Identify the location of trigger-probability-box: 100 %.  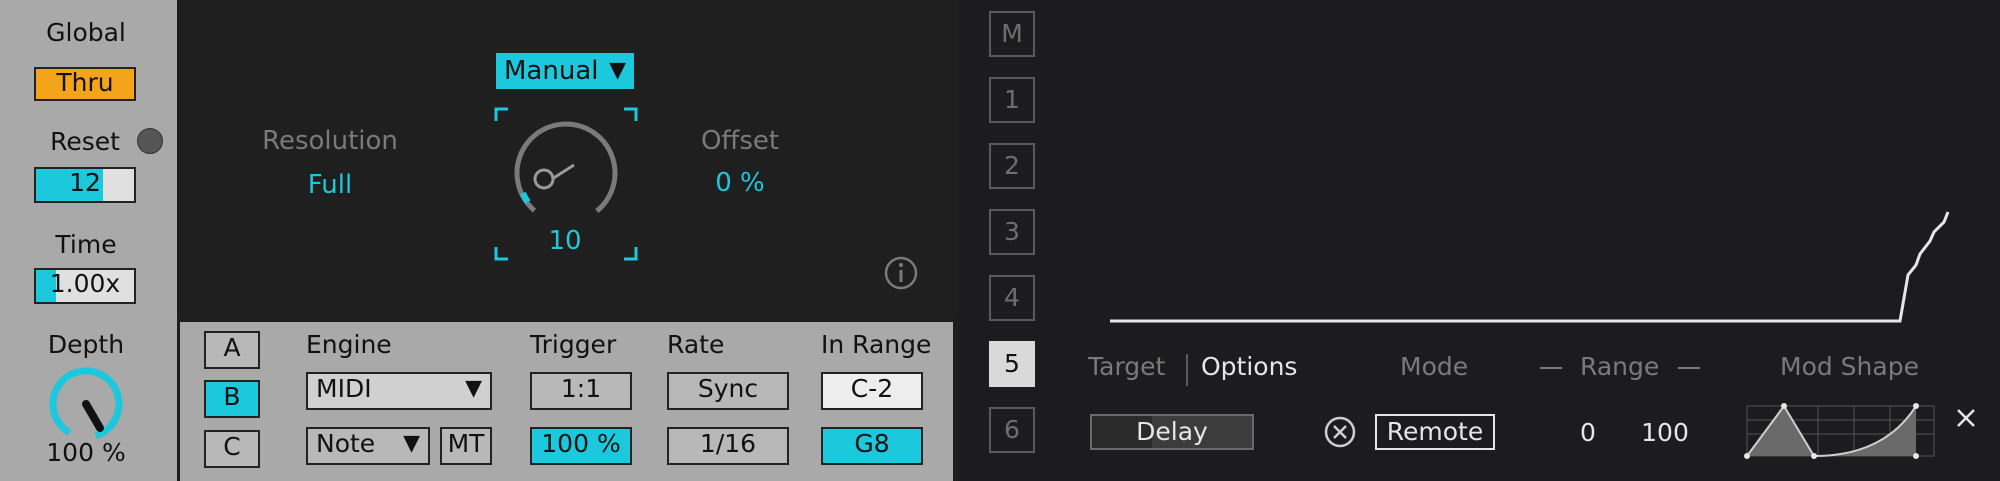
(581, 446).